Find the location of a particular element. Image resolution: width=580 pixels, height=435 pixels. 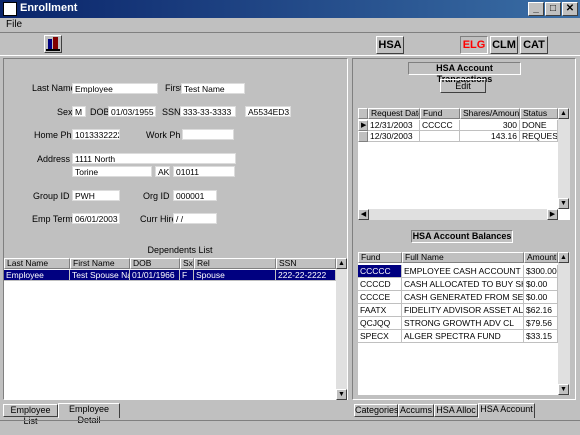

dep-cell: Test Spouse Na is located at coordinates (100, 275).